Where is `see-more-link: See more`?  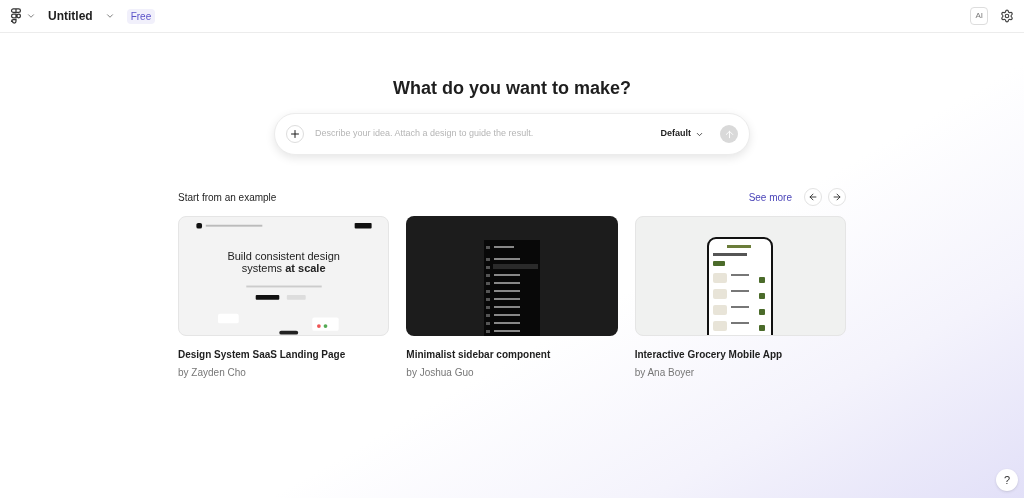
see-more-link: See more is located at coordinates (770, 197).